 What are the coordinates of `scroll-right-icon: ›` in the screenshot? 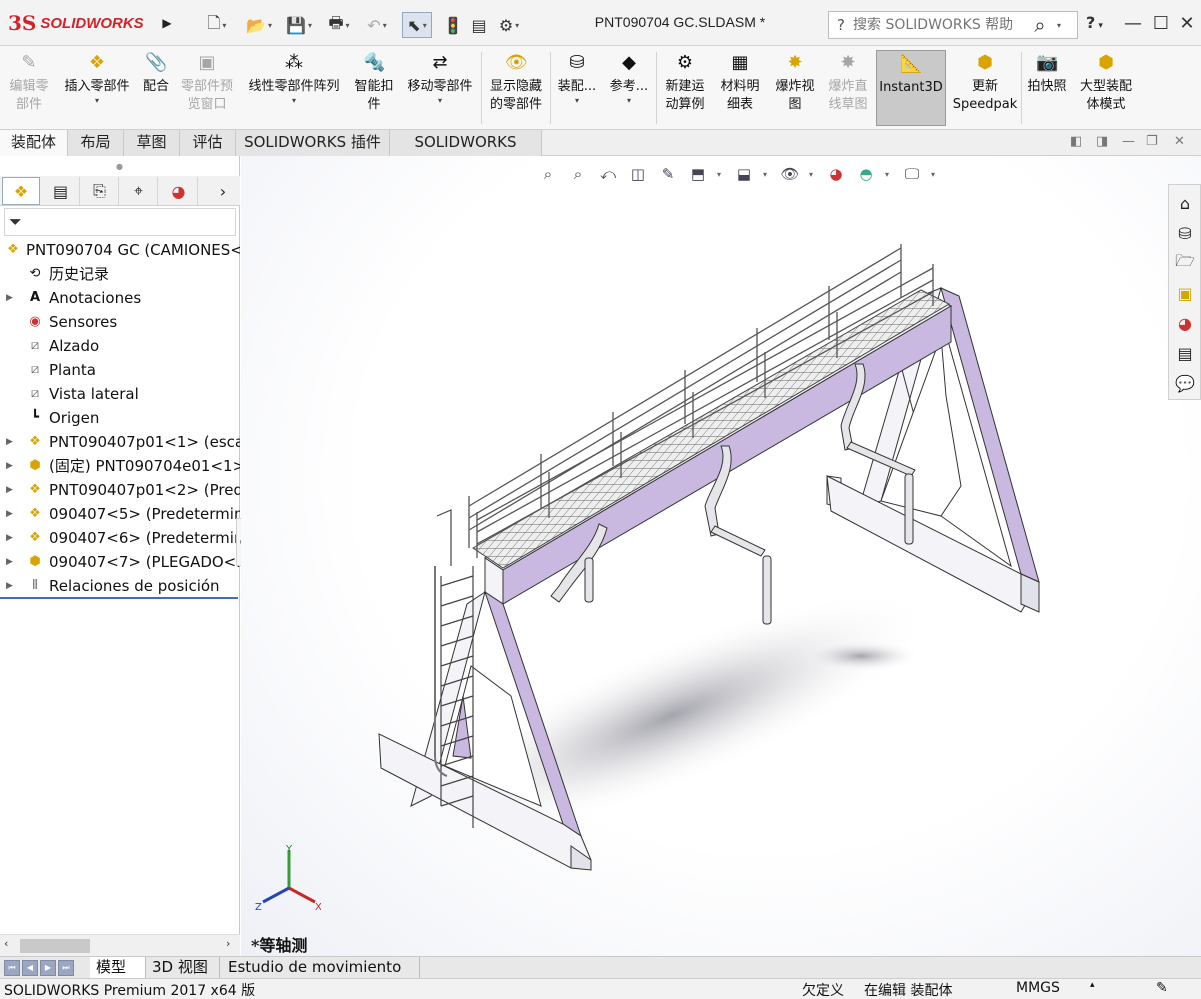 It's located at (228, 943).